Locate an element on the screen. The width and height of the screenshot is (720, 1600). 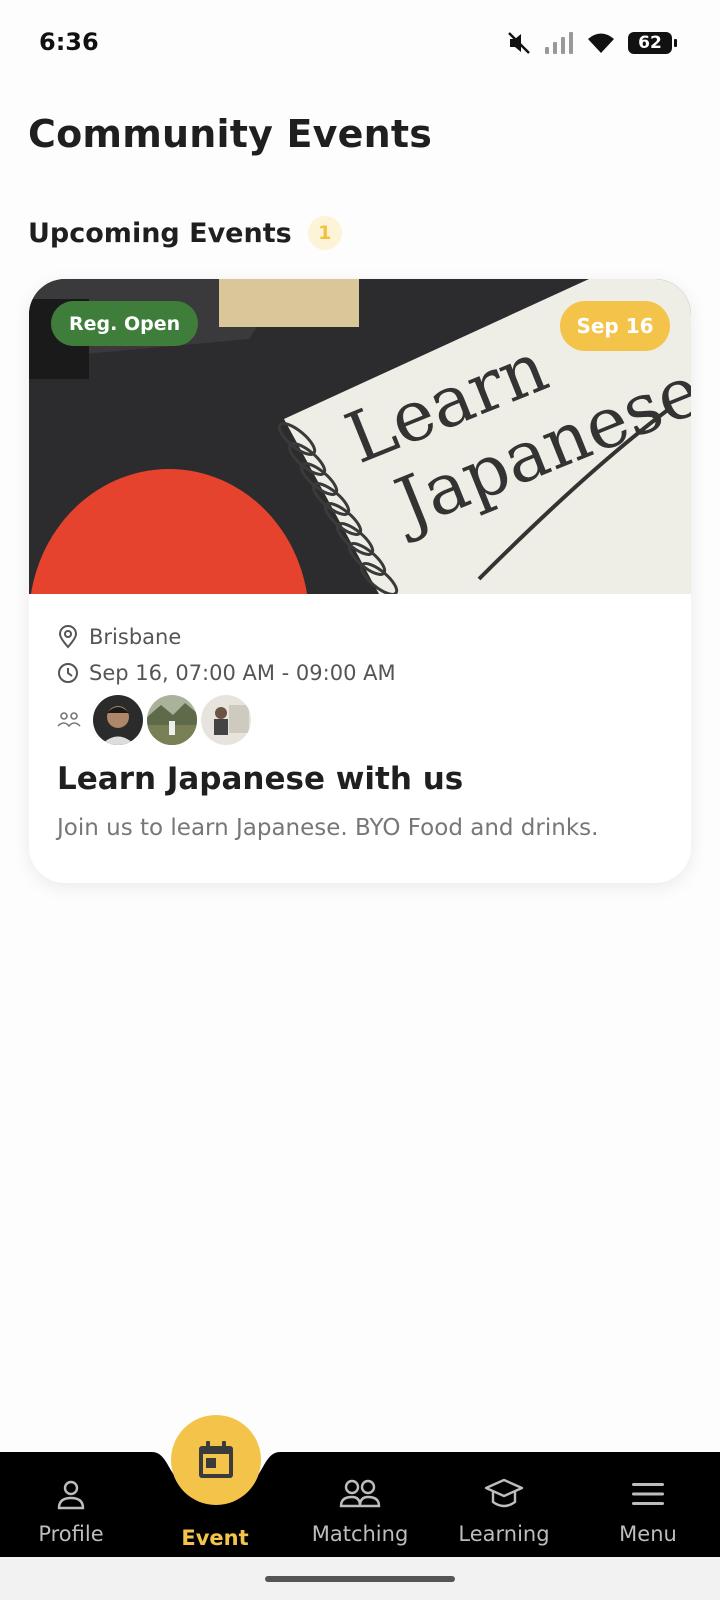
section-header: Upcoming Events 1 is located at coordinates (185, 233).